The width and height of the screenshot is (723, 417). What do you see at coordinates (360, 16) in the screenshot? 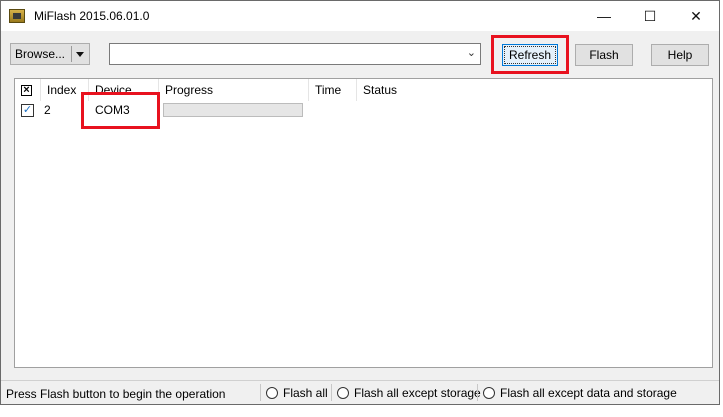
I see `title-bar: MiFlash 2015.06.01.0 — ☐ ✕` at bounding box center [360, 16].